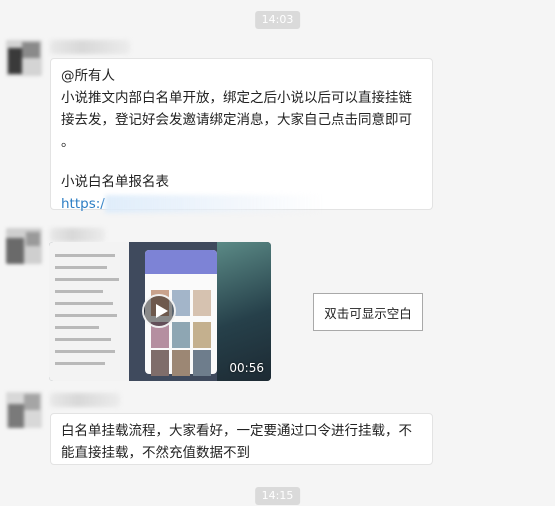 The height and width of the screenshot is (506, 555). What do you see at coordinates (89, 311) in the screenshot?
I see `video-thumbnail-left` at bounding box center [89, 311].